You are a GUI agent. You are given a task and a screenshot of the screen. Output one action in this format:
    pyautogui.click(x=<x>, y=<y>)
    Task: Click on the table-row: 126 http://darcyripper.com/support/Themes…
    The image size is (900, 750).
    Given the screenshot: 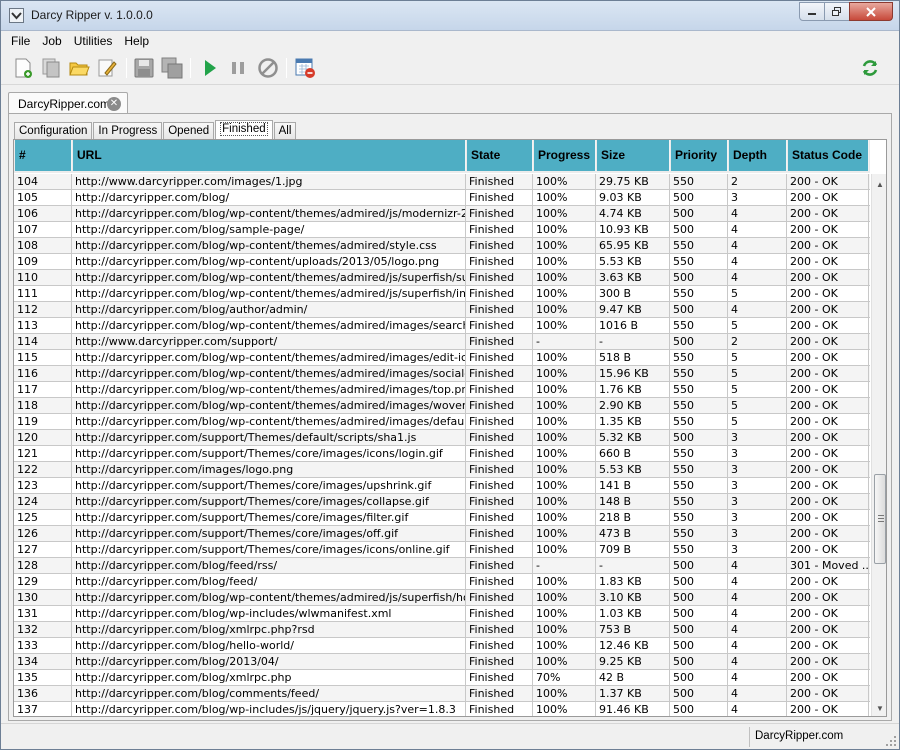 What is the action you would take?
    pyautogui.click(x=442, y=534)
    